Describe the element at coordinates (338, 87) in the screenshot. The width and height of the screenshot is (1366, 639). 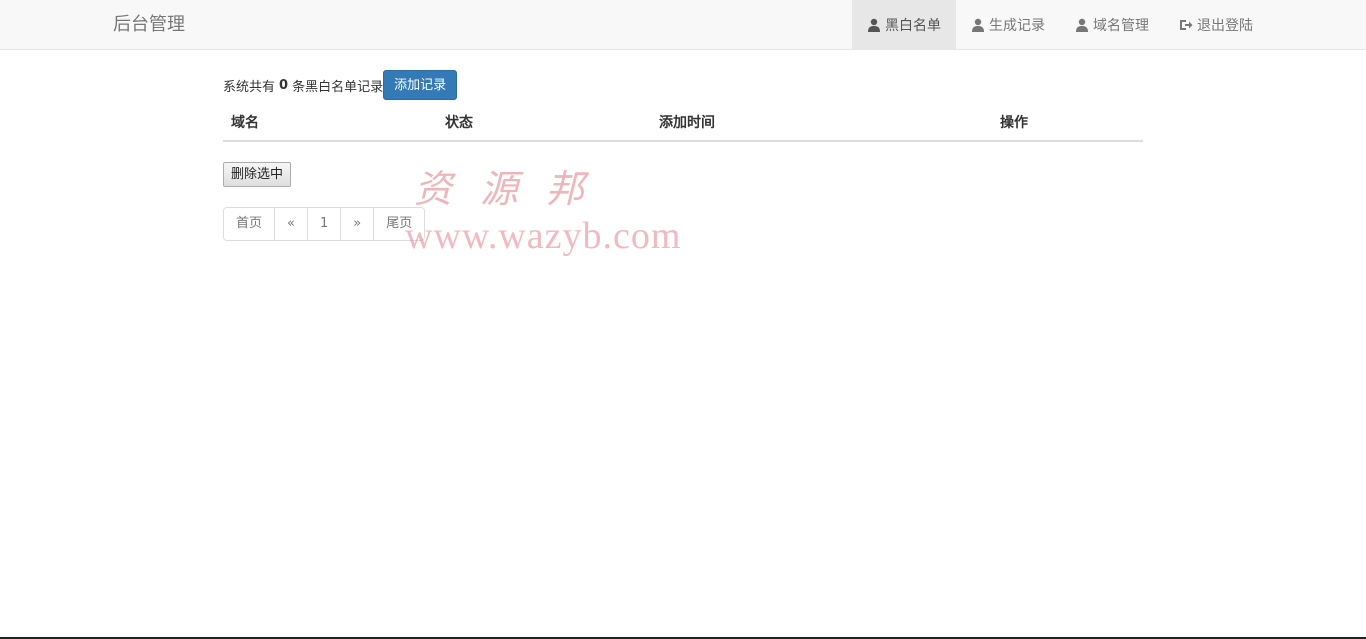
I see `summary-suffix: 条黑白名单记录` at that location.